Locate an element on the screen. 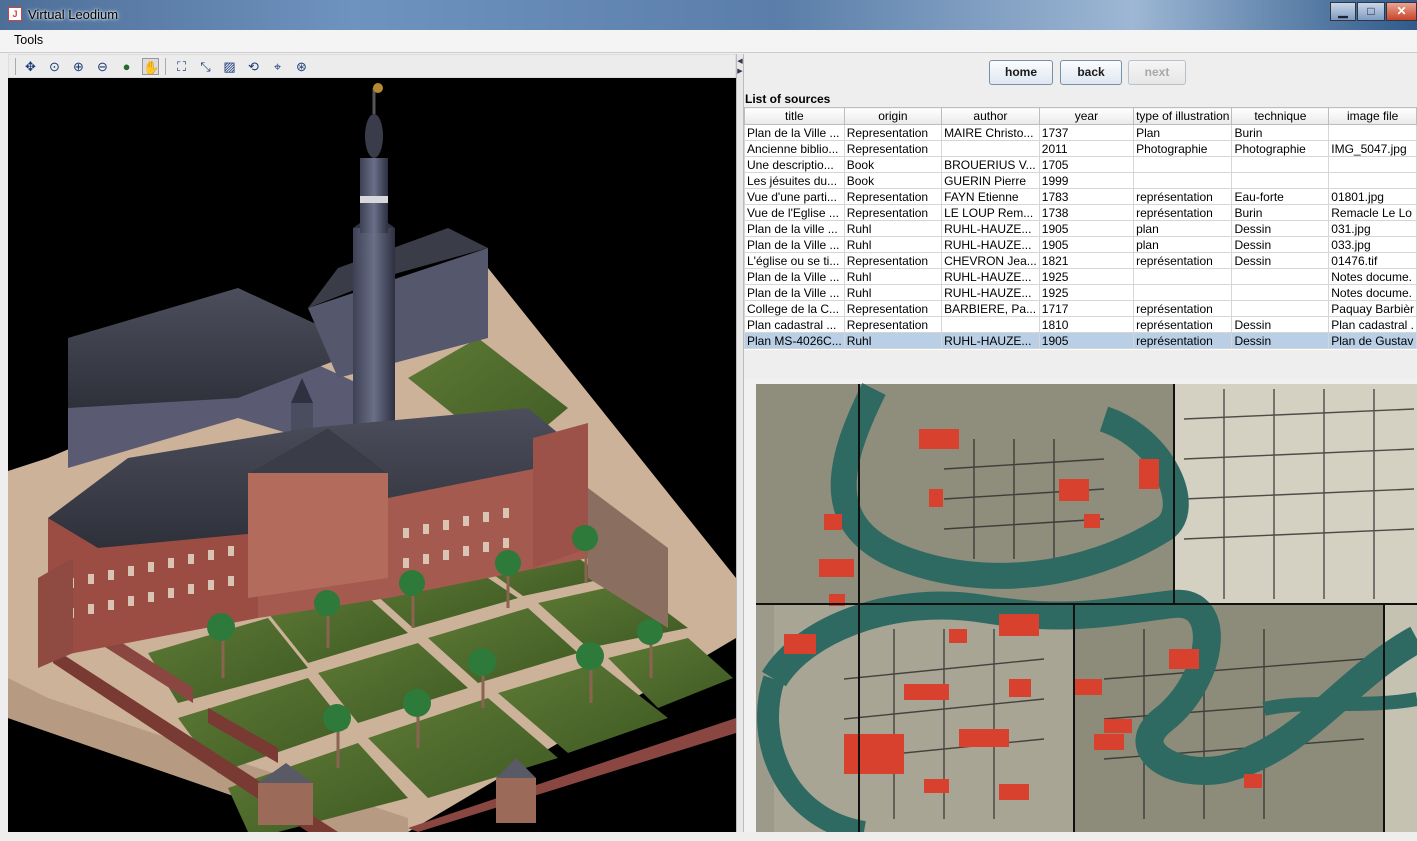  table-cell: Ruhl is located at coordinates (893, 276).